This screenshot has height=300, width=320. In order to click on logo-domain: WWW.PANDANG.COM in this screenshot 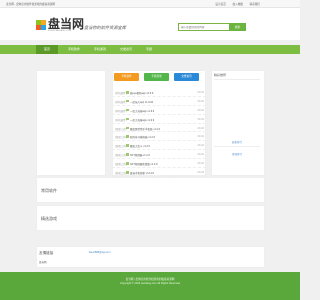, I will do `click(60, 31)`.